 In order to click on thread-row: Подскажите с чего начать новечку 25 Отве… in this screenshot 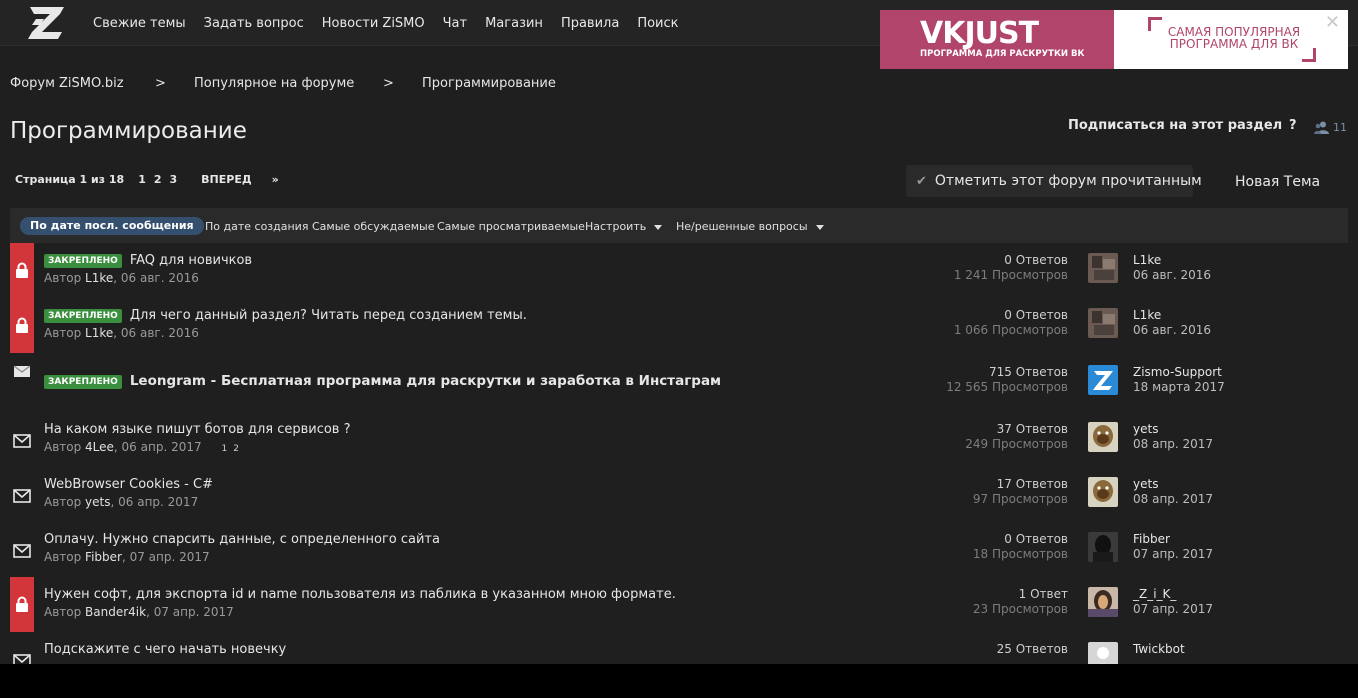, I will do `click(679, 648)`.